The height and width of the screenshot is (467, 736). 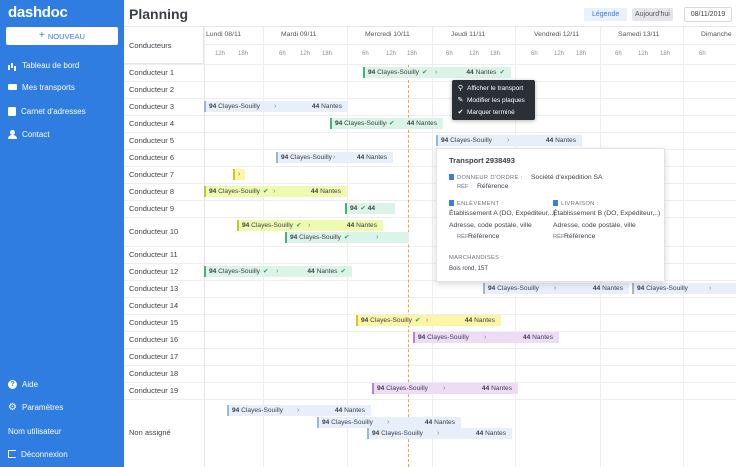 I want to click on search-icon: ⚲, so click(x=460, y=88).